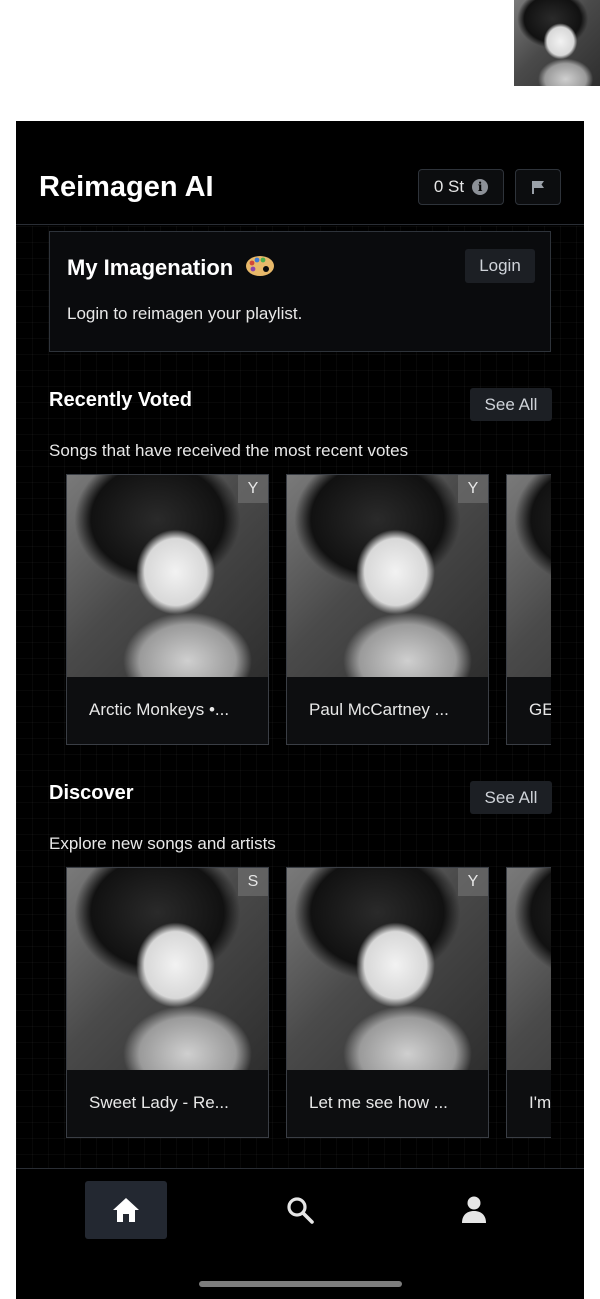  What do you see at coordinates (511, 404) in the screenshot?
I see `recently-voted-see-all-button: See All` at bounding box center [511, 404].